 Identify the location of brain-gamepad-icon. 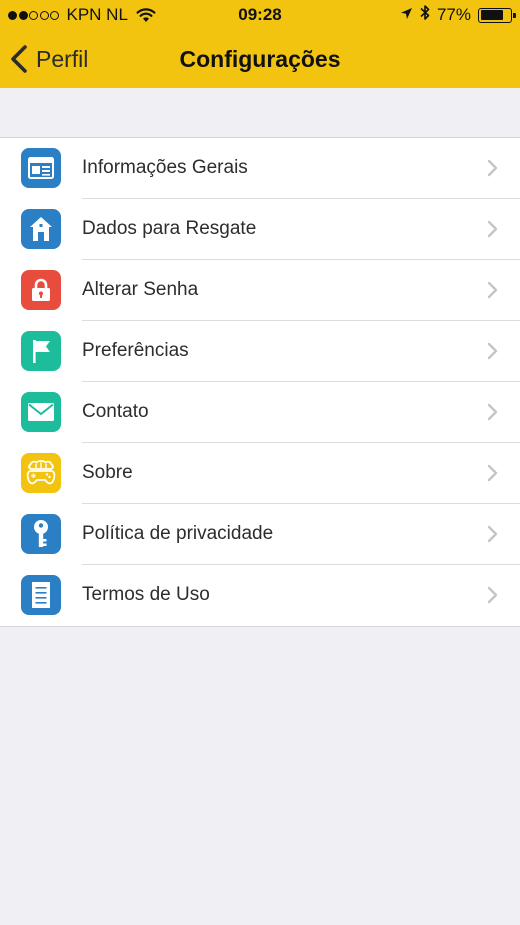
(41, 473).